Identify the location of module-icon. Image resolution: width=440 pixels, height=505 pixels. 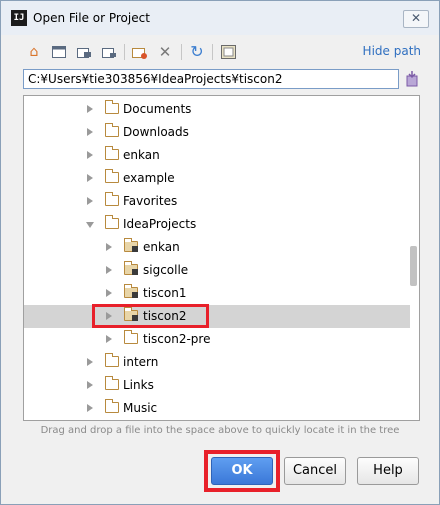
(109, 52).